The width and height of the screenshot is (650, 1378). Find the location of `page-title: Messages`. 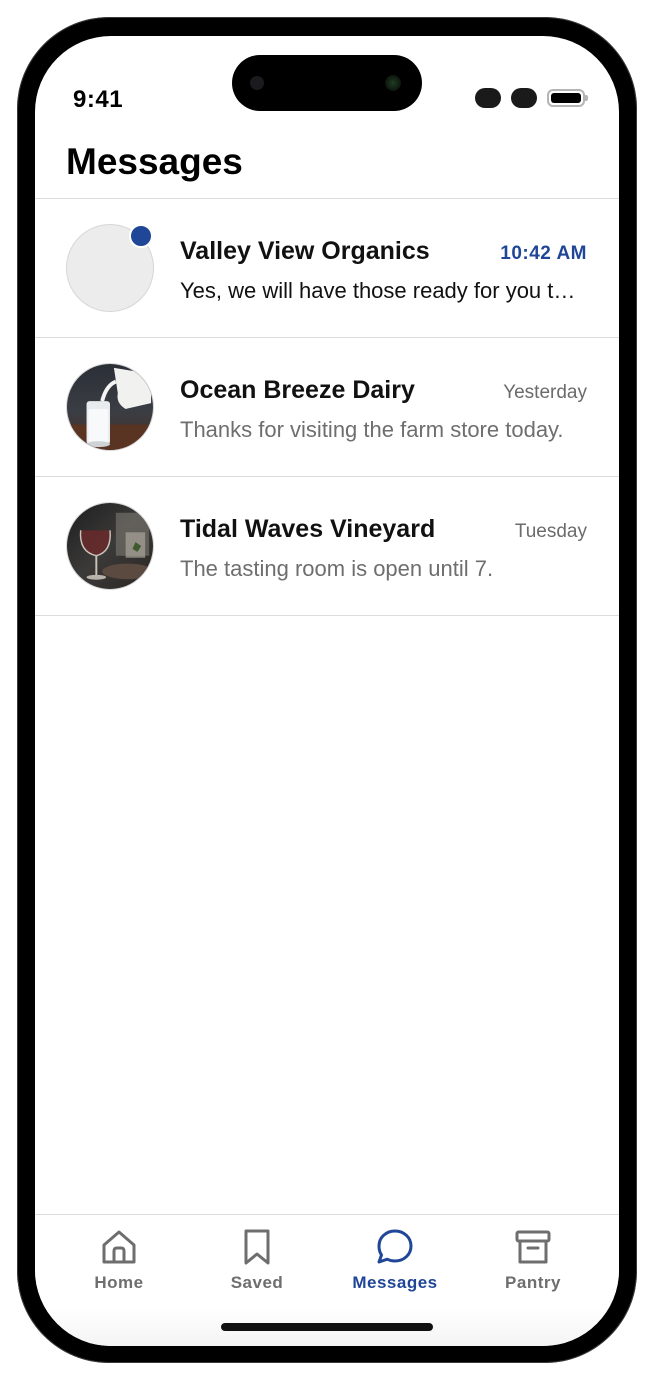

page-title: Messages is located at coordinates (154, 161).